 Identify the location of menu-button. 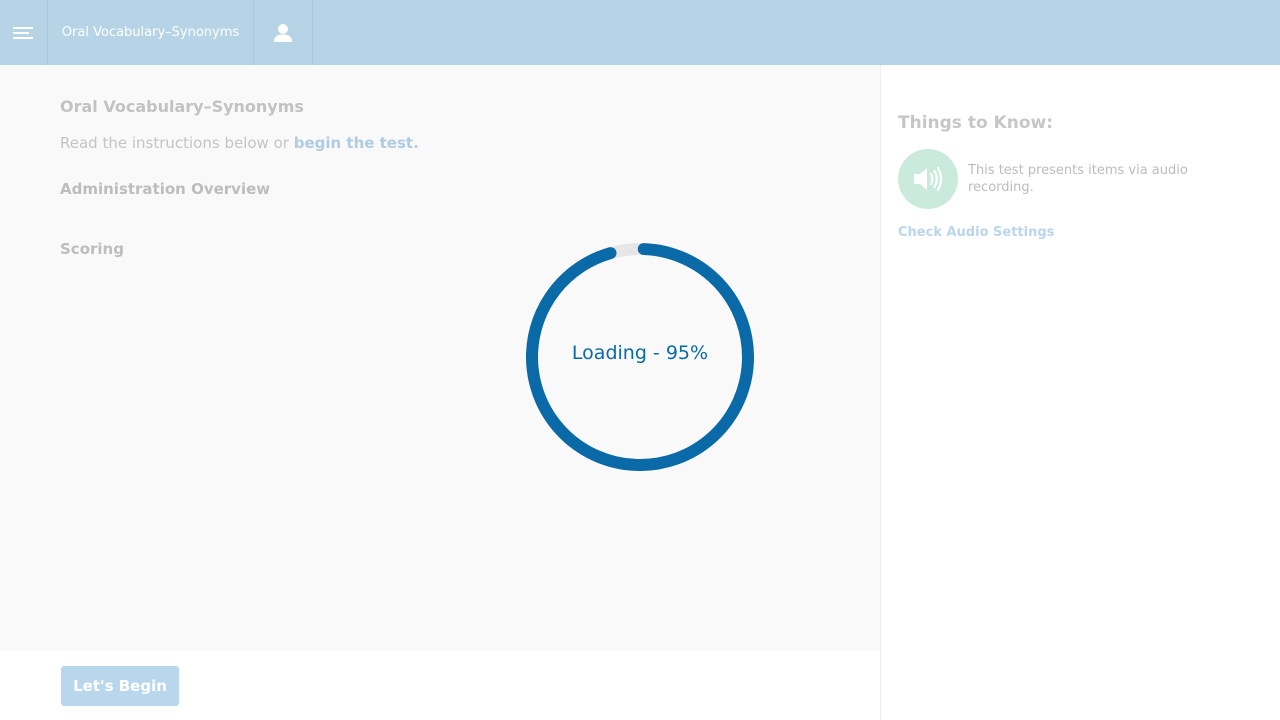
(24, 32).